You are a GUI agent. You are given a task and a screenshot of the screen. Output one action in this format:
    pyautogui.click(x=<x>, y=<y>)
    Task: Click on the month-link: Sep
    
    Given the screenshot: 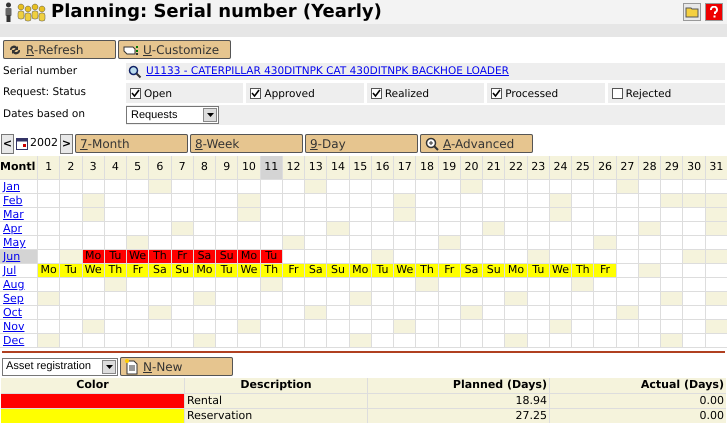 What is the action you would take?
    pyautogui.click(x=12, y=298)
    